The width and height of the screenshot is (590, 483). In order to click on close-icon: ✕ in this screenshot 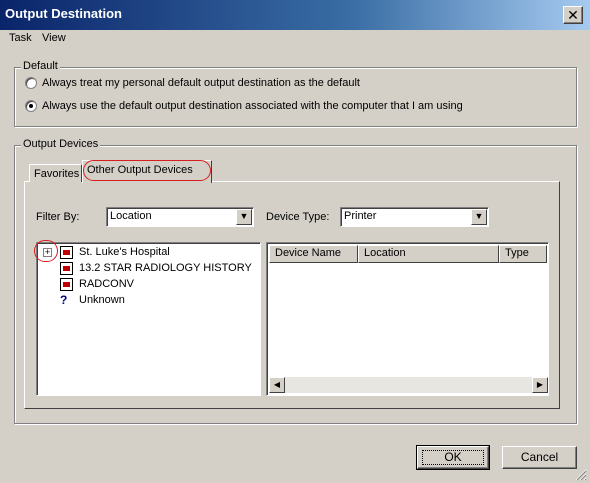, I will do `click(573, 15)`.